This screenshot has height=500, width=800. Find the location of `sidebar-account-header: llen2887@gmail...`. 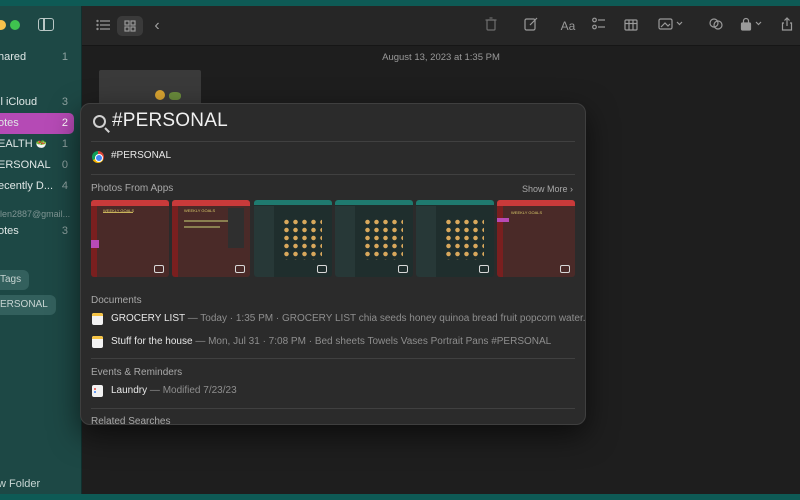

sidebar-account-header: llen2887@gmail... is located at coordinates (35, 214).